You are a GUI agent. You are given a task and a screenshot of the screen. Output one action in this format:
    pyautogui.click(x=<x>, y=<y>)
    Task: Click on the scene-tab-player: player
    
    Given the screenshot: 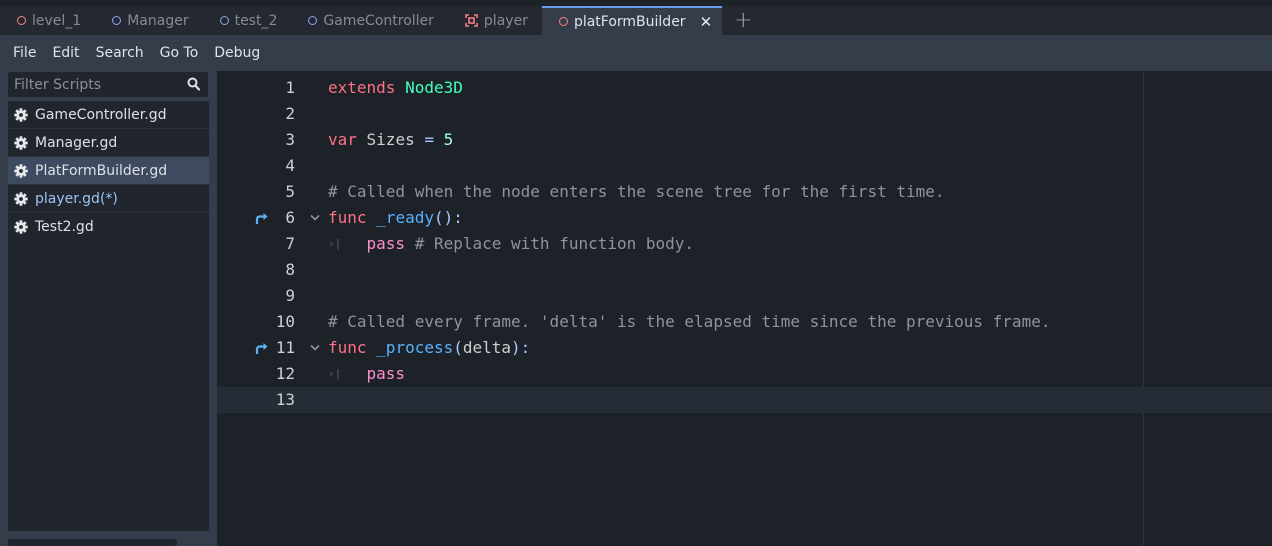 What is the action you would take?
    pyautogui.click(x=495, y=20)
    